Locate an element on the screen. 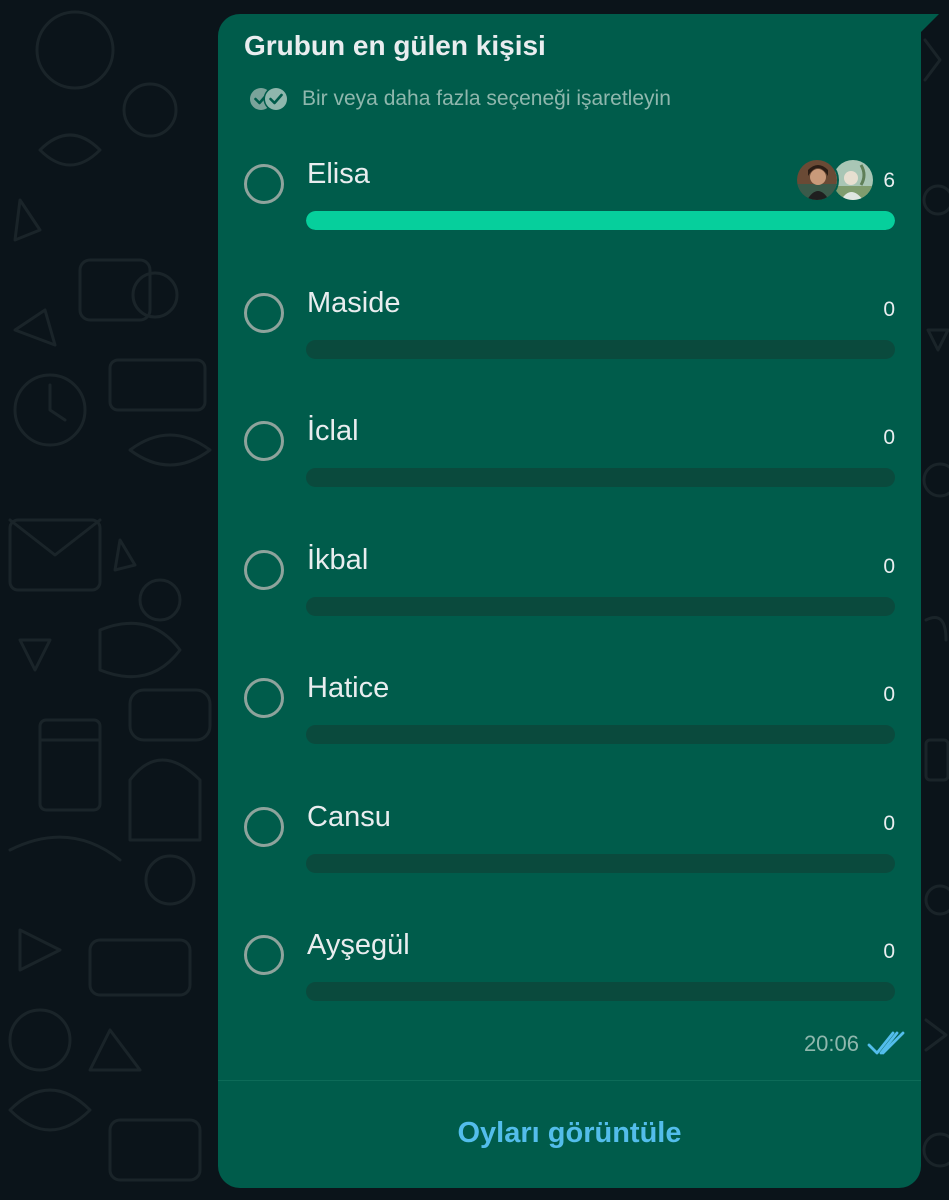 This screenshot has height=1200, width=949. poll-option: Cansu 0 is located at coordinates (569, 861).